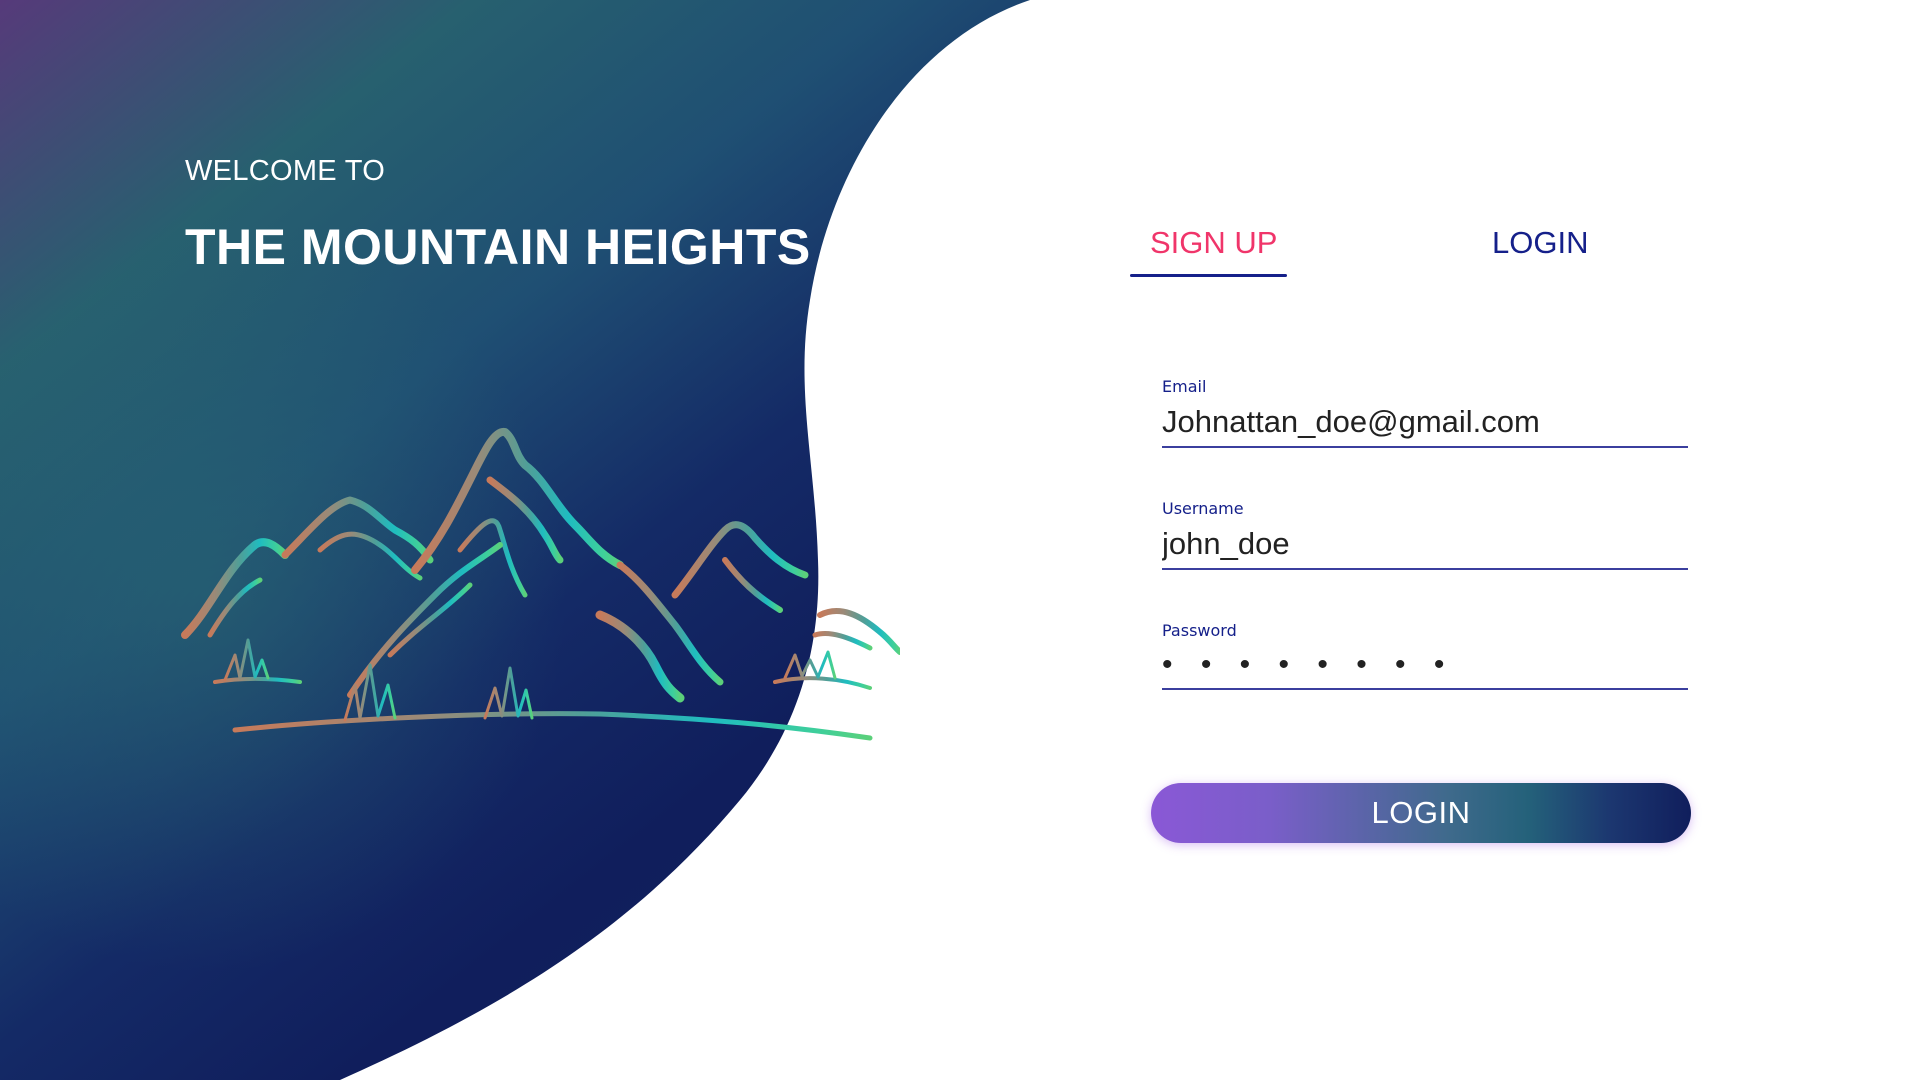 This screenshot has width=1920, height=1080. Describe the element at coordinates (1208, 275) in the screenshot. I see `active-tab-indicator` at that location.